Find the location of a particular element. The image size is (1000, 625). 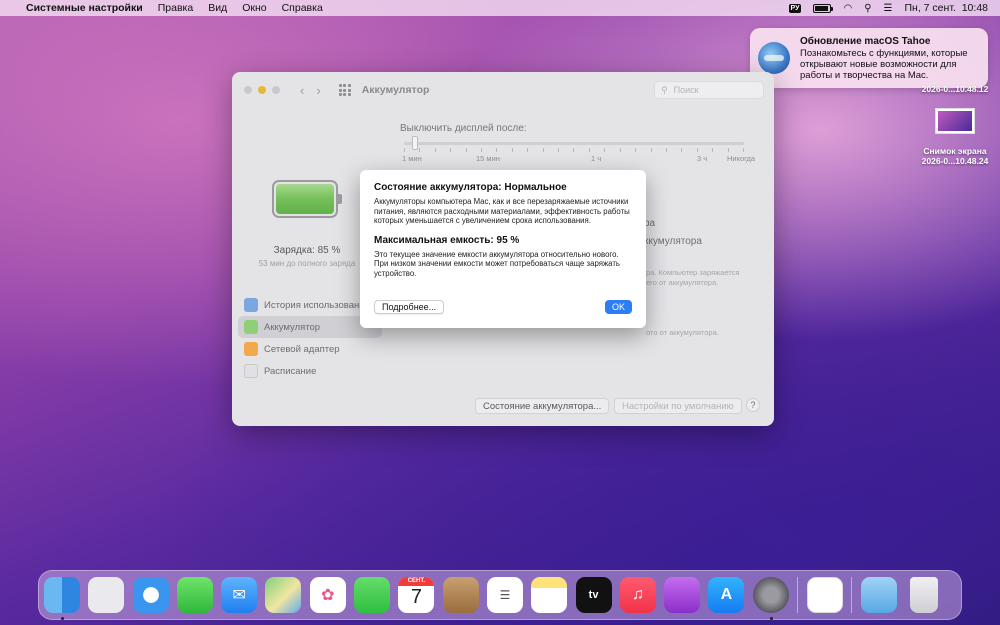

calendar-day: 7 is located at coordinates (416, 596).